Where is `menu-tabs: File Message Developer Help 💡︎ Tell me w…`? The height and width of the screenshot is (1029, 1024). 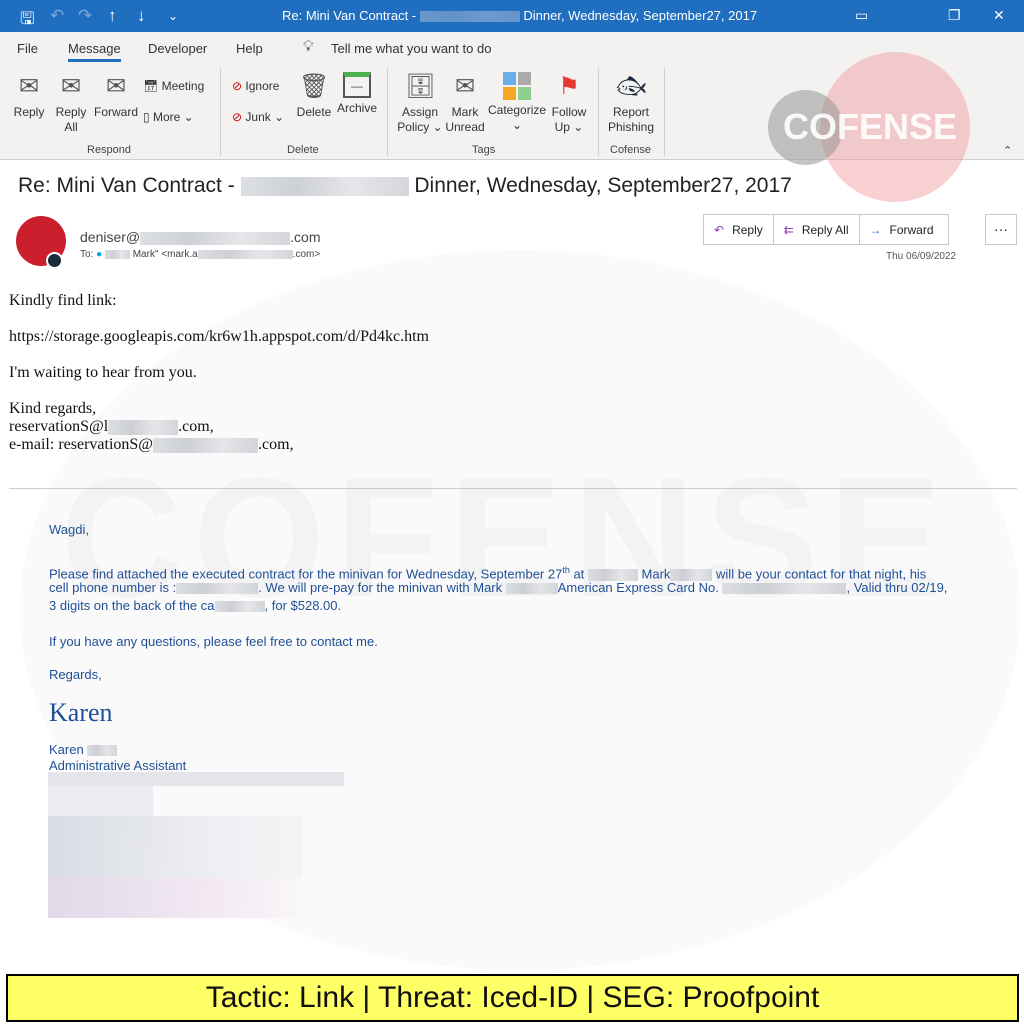 menu-tabs: File Message Developer Help 💡︎ Tell me w… is located at coordinates (512, 48).